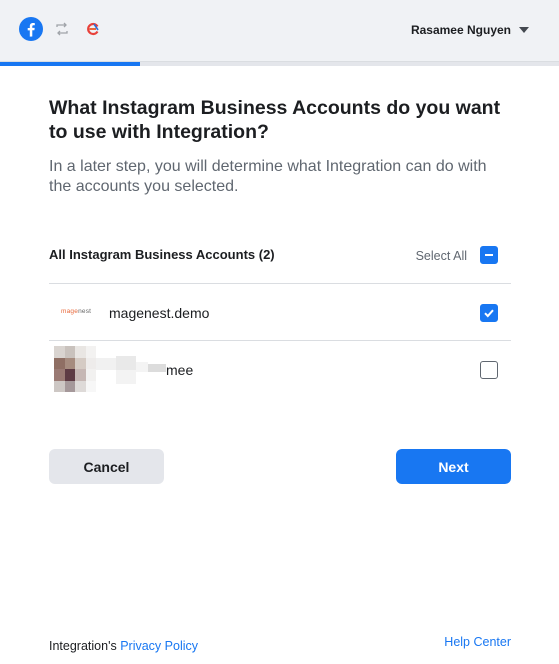 This screenshot has height=664, width=559. I want to click on footer-privacy: Integration's Privacy Policy, so click(123, 646).